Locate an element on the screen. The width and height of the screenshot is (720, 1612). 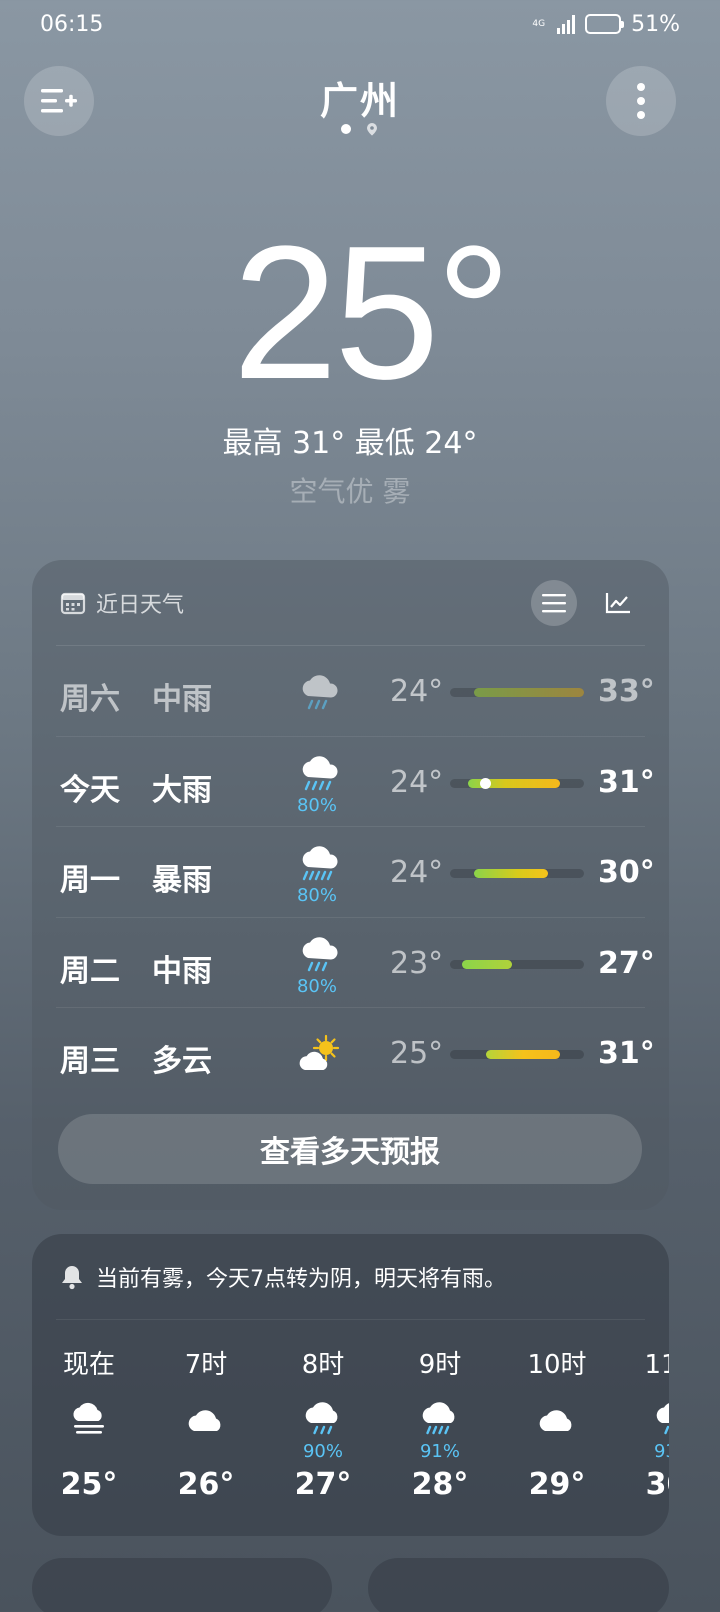
list-view-button is located at coordinates (554, 602).